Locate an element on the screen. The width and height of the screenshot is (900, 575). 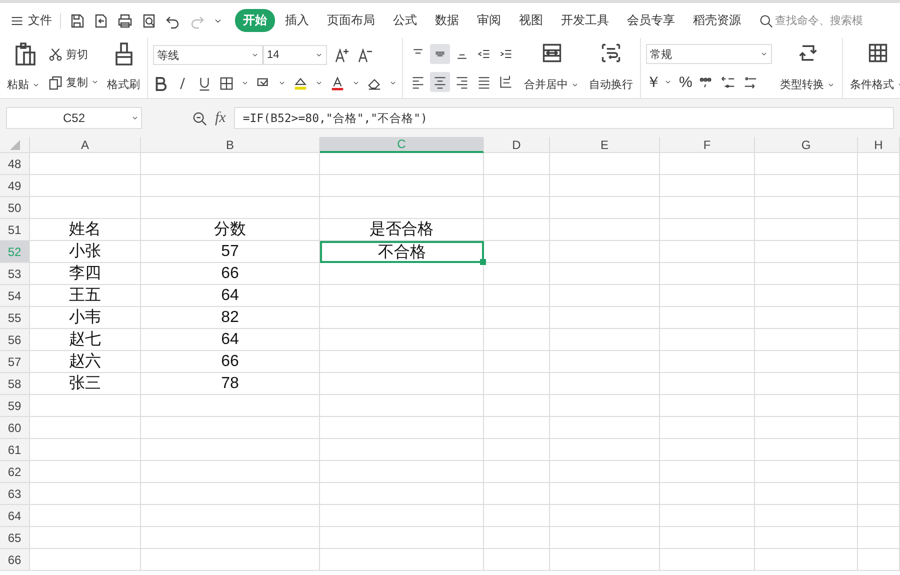
merge-icon is located at coordinates (551, 53).